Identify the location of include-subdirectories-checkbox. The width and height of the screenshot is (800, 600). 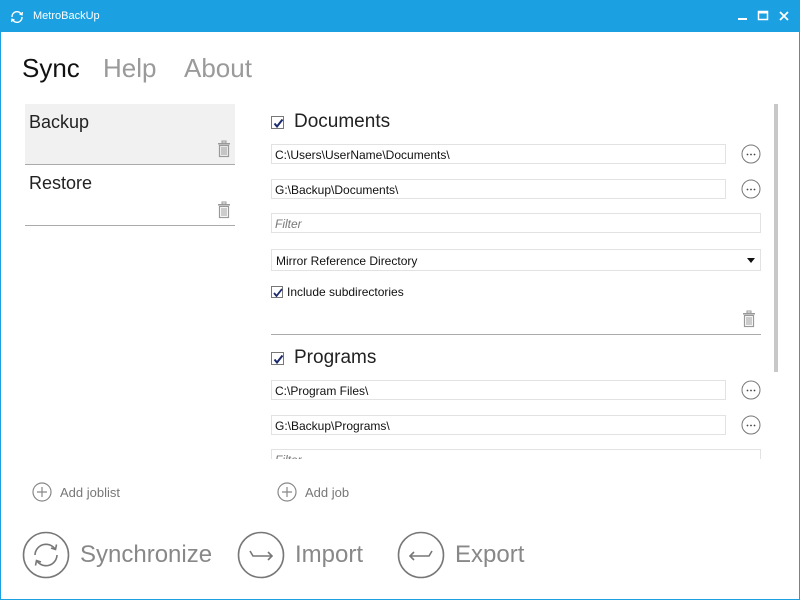
(277, 292).